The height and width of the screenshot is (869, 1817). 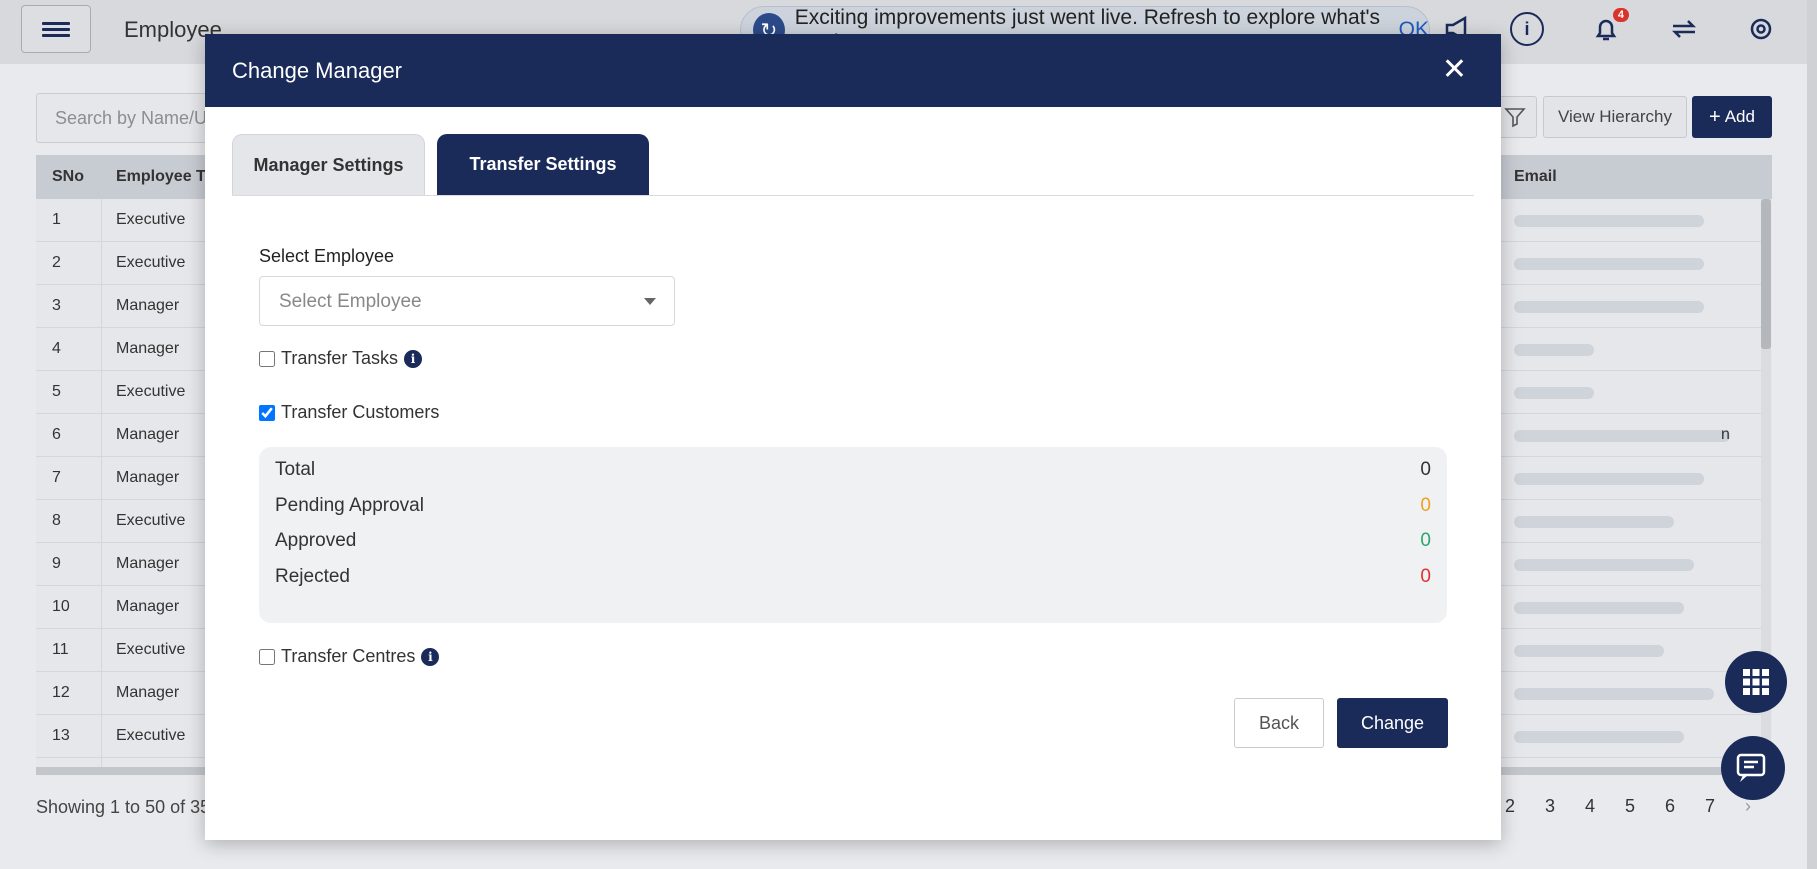 I want to click on page-scrollbar, so click(x=1812, y=434).